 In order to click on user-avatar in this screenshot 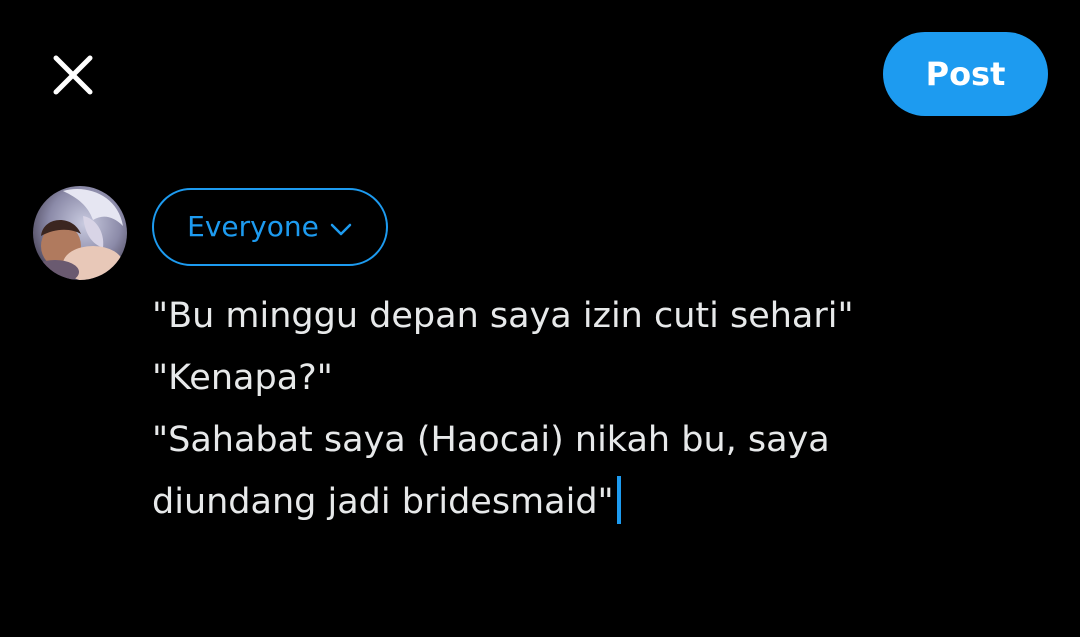, I will do `click(80, 233)`.